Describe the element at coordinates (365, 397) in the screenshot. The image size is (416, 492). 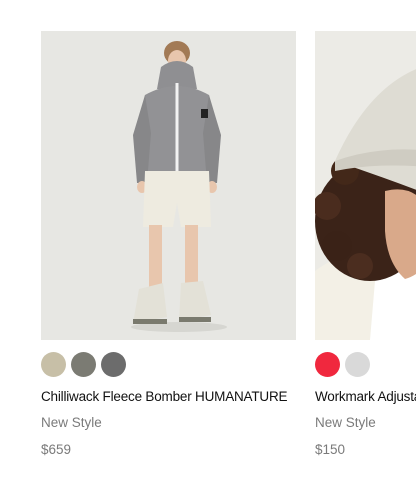
I see `product-name: Workmark Adjustable` at that location.